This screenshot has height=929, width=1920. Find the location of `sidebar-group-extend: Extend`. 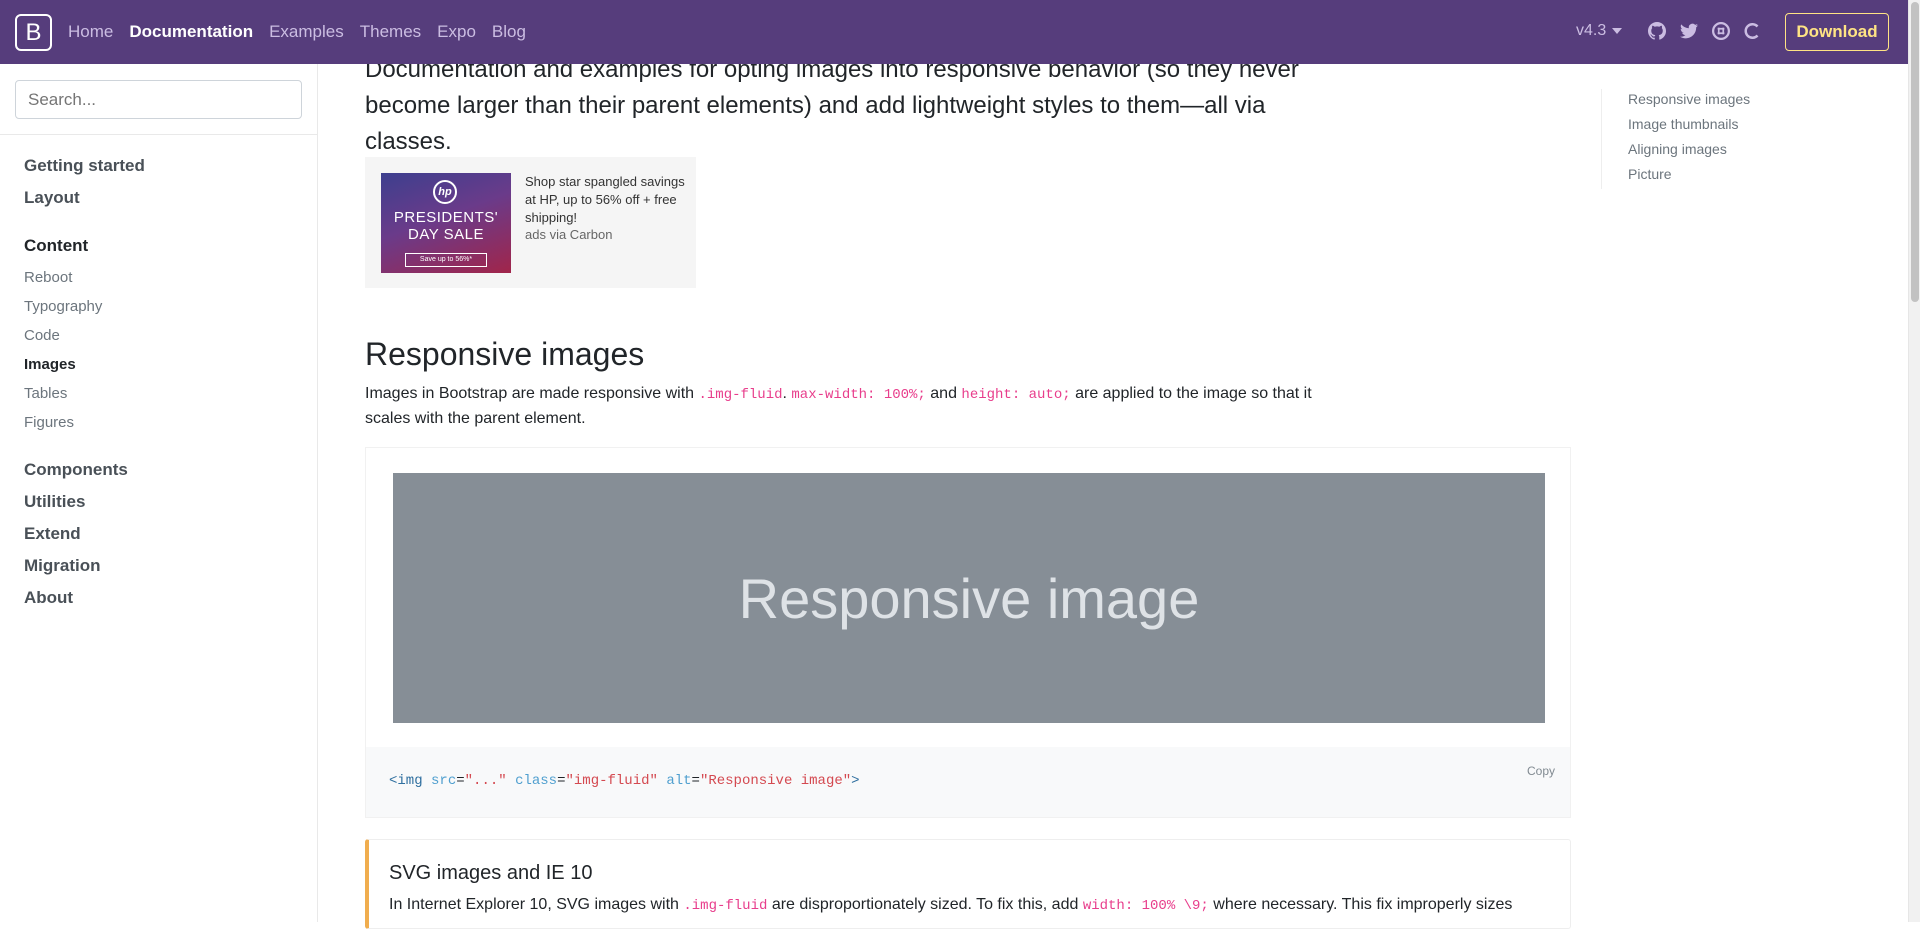

sidebar-group-extend: Extend is located at coordinates (52, 534).